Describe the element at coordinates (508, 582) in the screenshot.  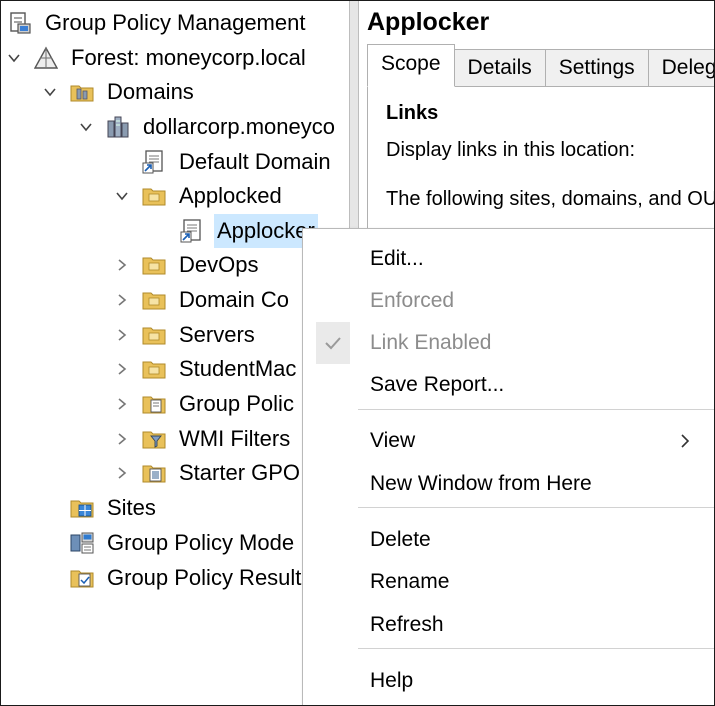
I see `menu-item-rename: Rename` at that location.